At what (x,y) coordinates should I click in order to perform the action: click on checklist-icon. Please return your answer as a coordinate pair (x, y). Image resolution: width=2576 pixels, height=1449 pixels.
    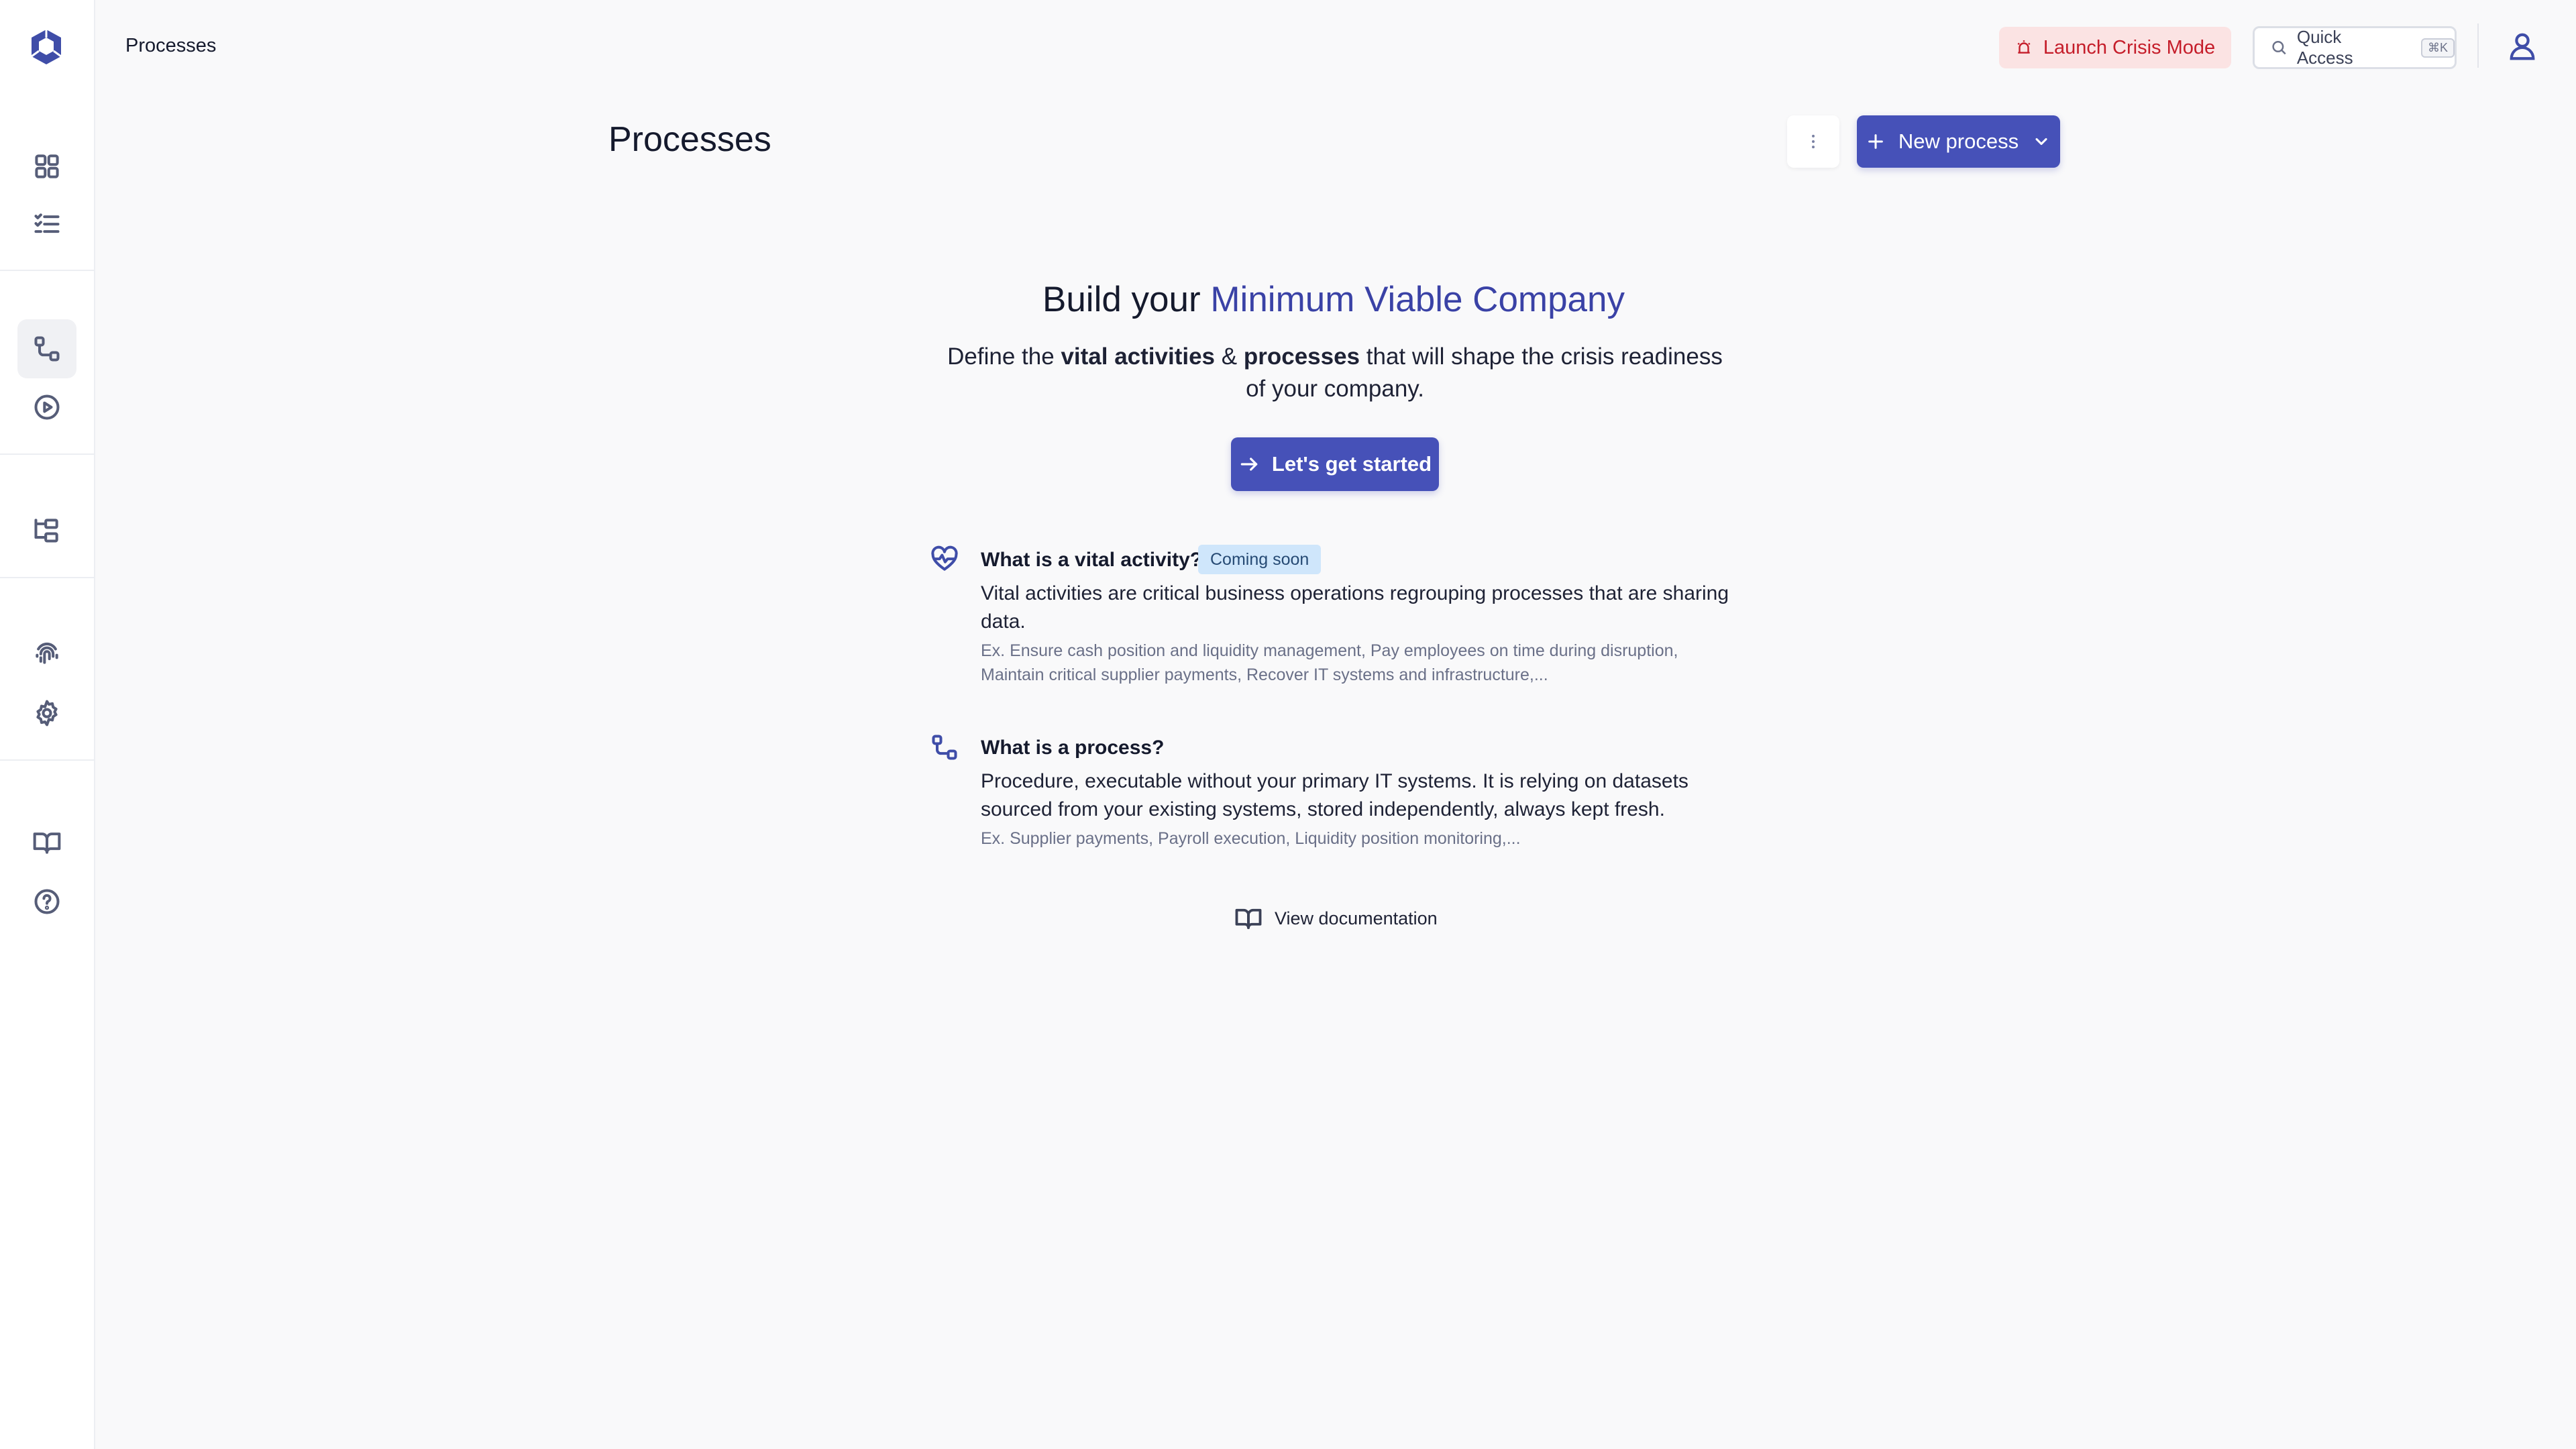
    Looking at the image, I should click on (47, 223).